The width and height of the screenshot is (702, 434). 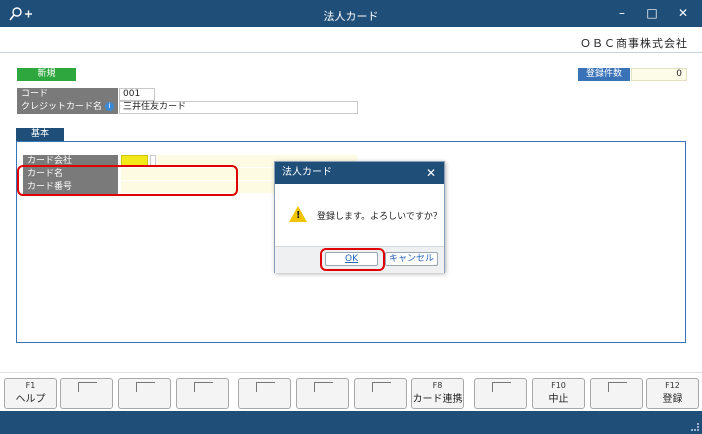 What do you see at coordinates (695, 427) in the screenshot?
I see `resize-grip-icon` at bounding box center [695, 427].